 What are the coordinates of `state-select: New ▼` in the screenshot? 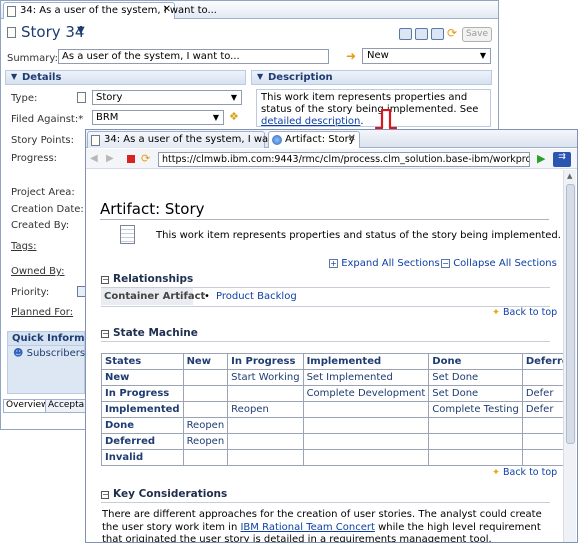 It's located at (426, 56).